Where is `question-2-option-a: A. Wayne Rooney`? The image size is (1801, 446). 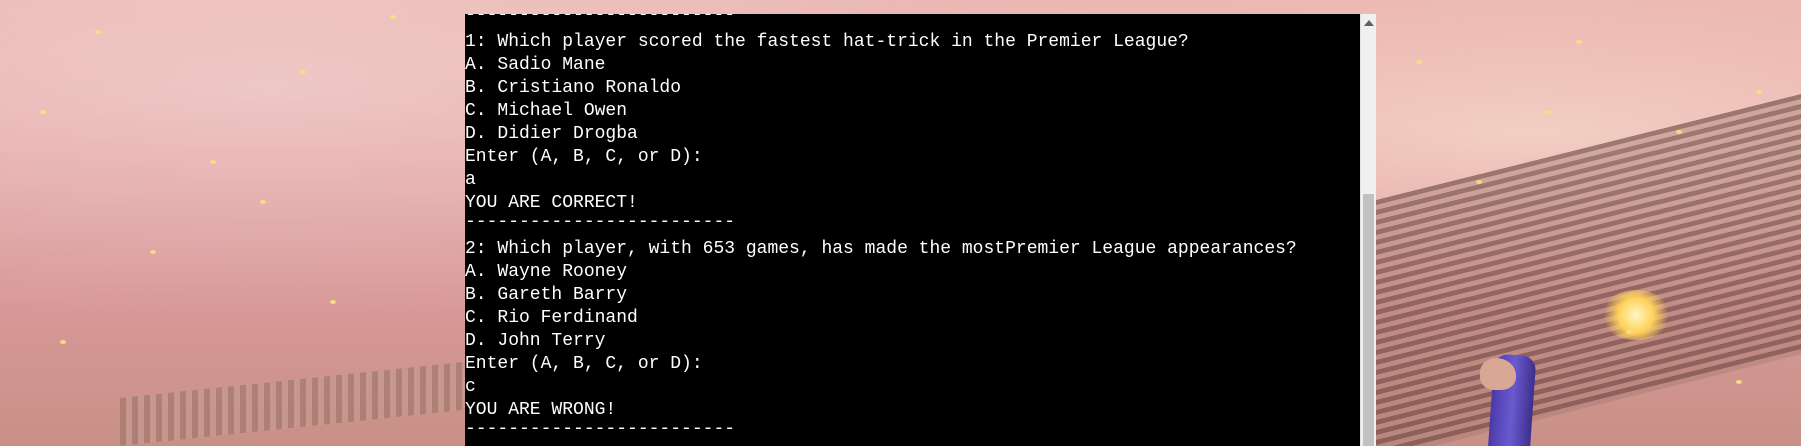
question-2-option-a: A. Wayne Rooney is located at coordinates (546, 272).